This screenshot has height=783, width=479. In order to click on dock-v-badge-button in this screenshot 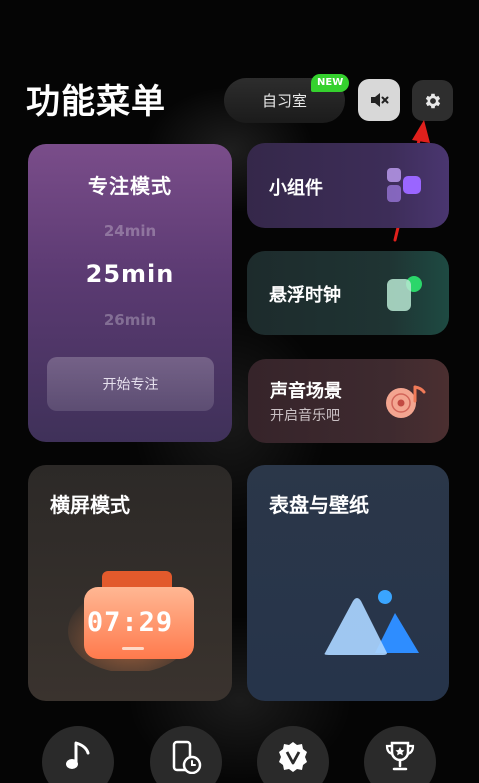, I will do `click(293, 754)`.